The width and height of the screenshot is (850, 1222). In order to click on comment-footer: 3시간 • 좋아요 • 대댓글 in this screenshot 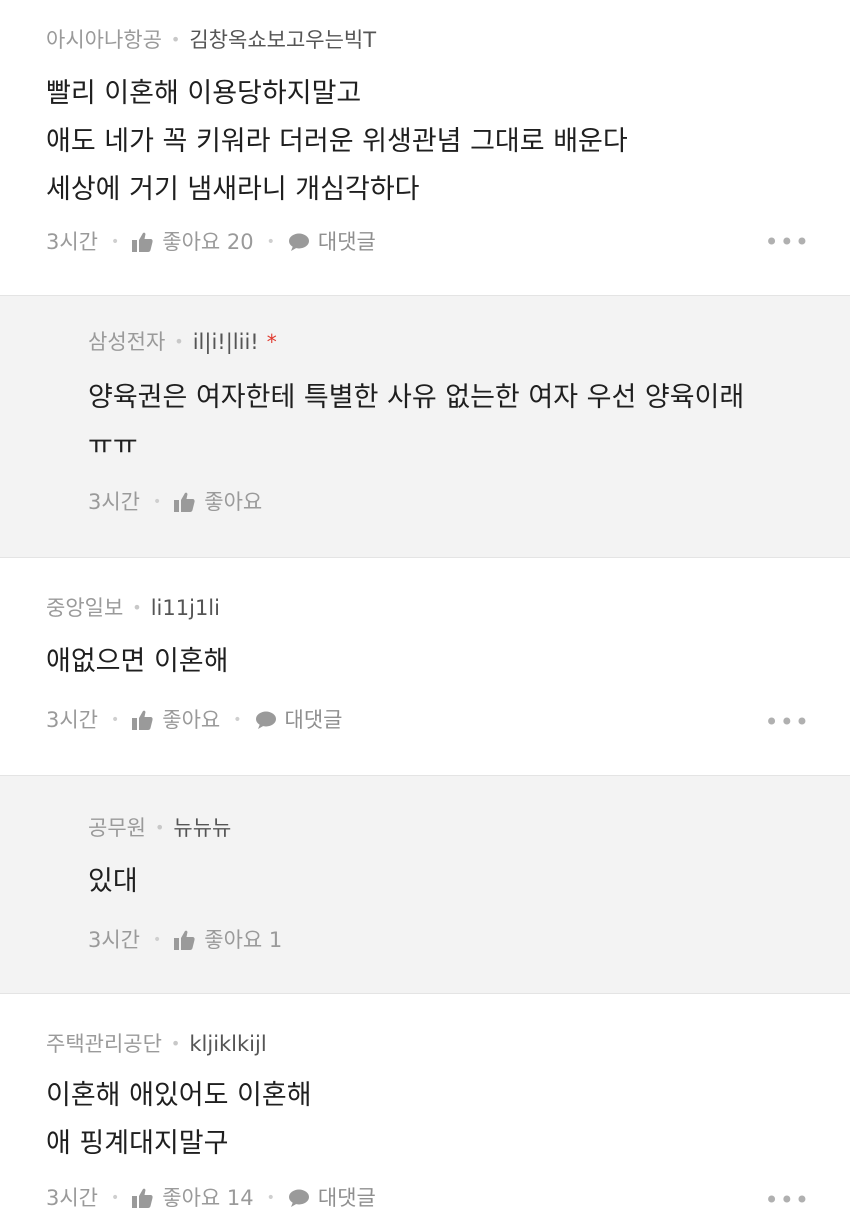, I will do `click(448, 720)`.